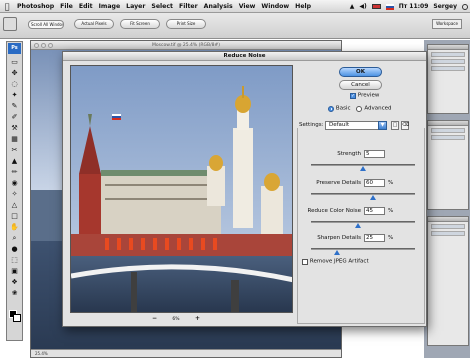 Image resolution: width=470 pixels, height=359 pixels. I want to click on blur-tool-icon: ✧, so click(14, 194).